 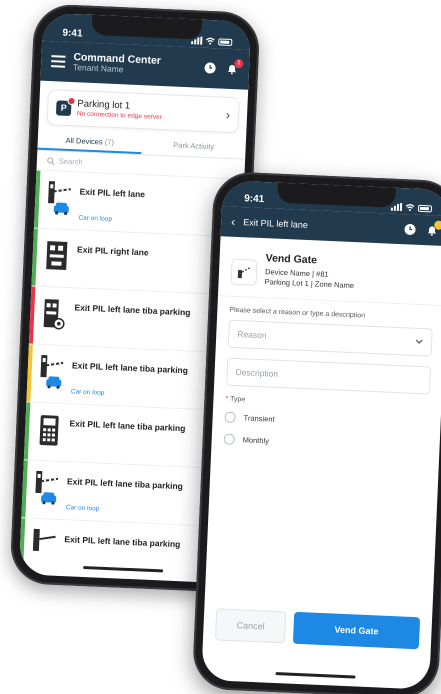 I want to click on vend-gate-button: Vend Gate, so click(x=356, y=630).